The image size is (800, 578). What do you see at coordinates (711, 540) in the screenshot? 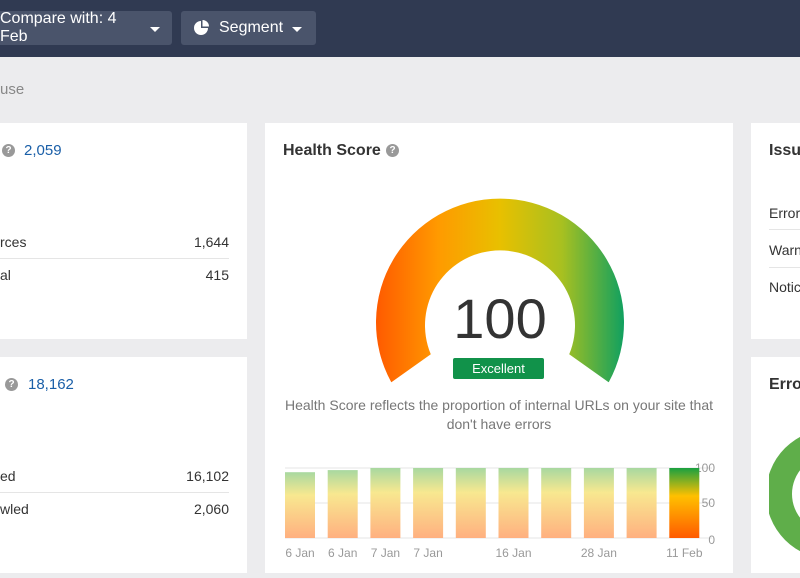
I see `y-tick-label: 0` at bounding box center [711, 540].